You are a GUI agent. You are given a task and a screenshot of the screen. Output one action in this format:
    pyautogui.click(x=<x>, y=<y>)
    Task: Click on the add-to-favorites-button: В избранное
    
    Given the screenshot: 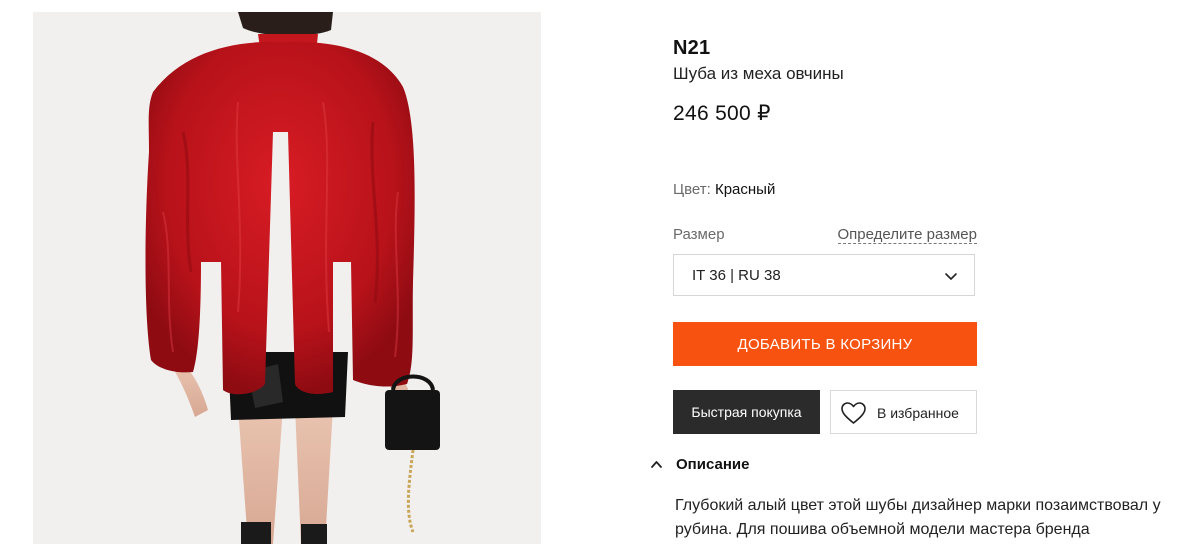 What is the action you would take?
    pyautogui.click(x=903, y=412)
    